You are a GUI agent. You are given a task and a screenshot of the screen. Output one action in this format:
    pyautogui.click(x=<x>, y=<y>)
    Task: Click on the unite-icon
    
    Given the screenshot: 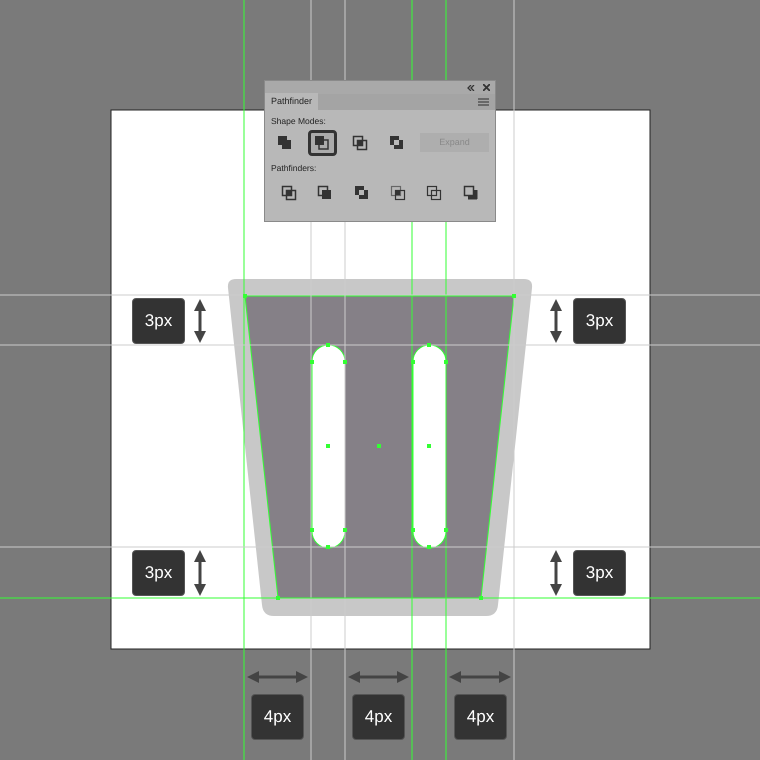 What is the action you would take?
    pyautogui.click(x=285, y=142)
    